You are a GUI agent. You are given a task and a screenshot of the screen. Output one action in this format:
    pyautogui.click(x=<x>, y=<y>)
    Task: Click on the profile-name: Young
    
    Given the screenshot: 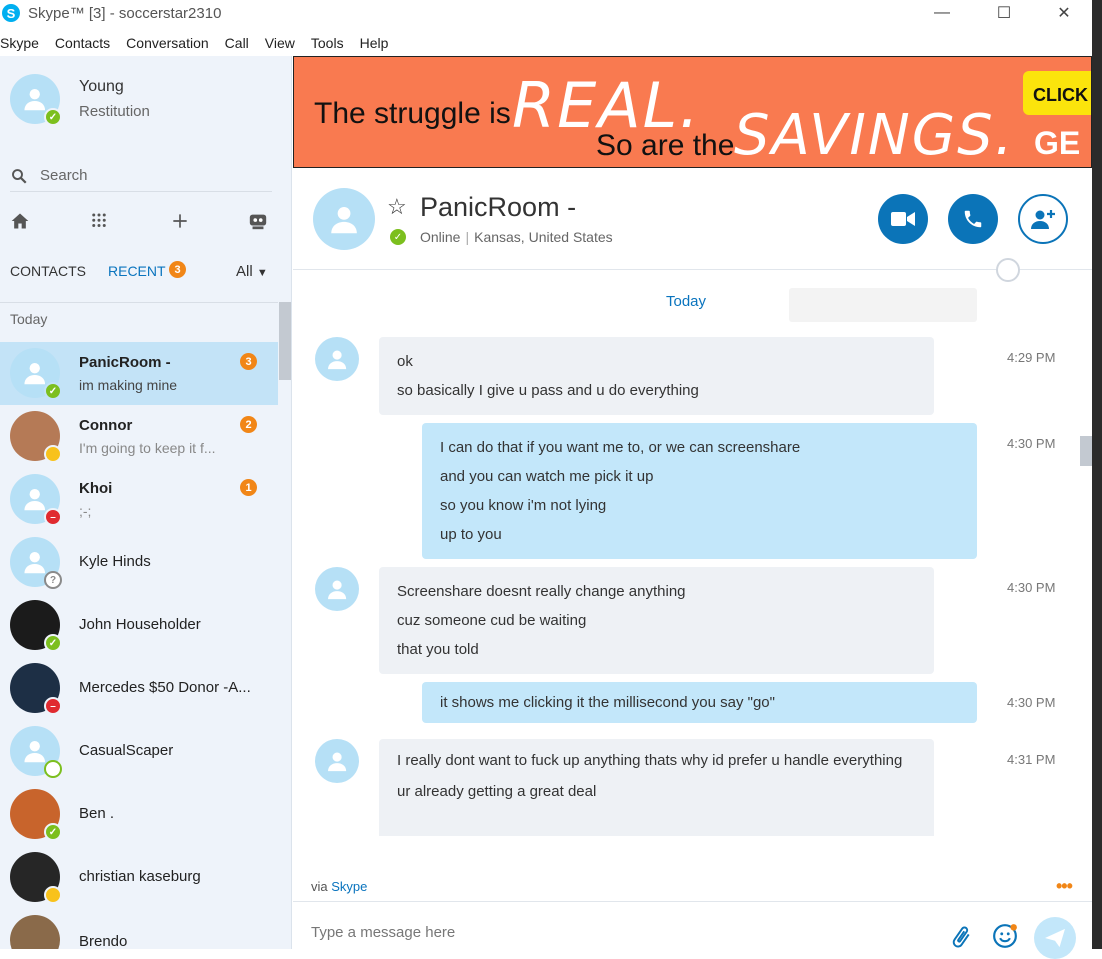 What is the action you would take?
    pyautogui.click(x=101, y=87)
    